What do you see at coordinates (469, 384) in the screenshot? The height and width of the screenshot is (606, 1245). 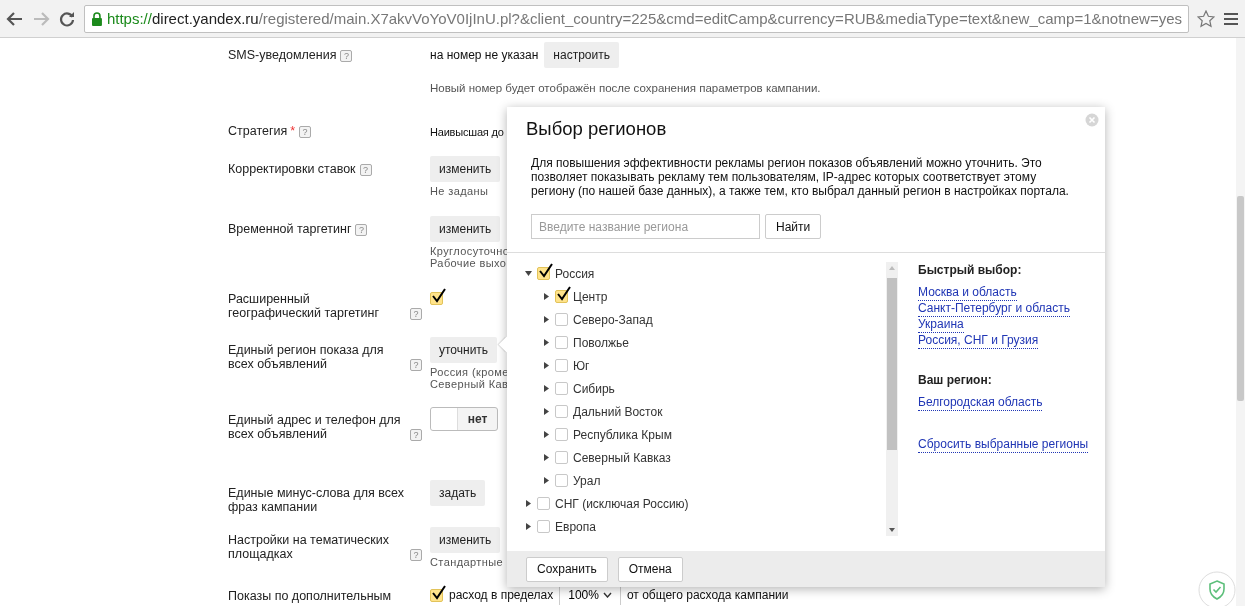 I see `status-text: Северный Кав` at bounding box center [469, 384].